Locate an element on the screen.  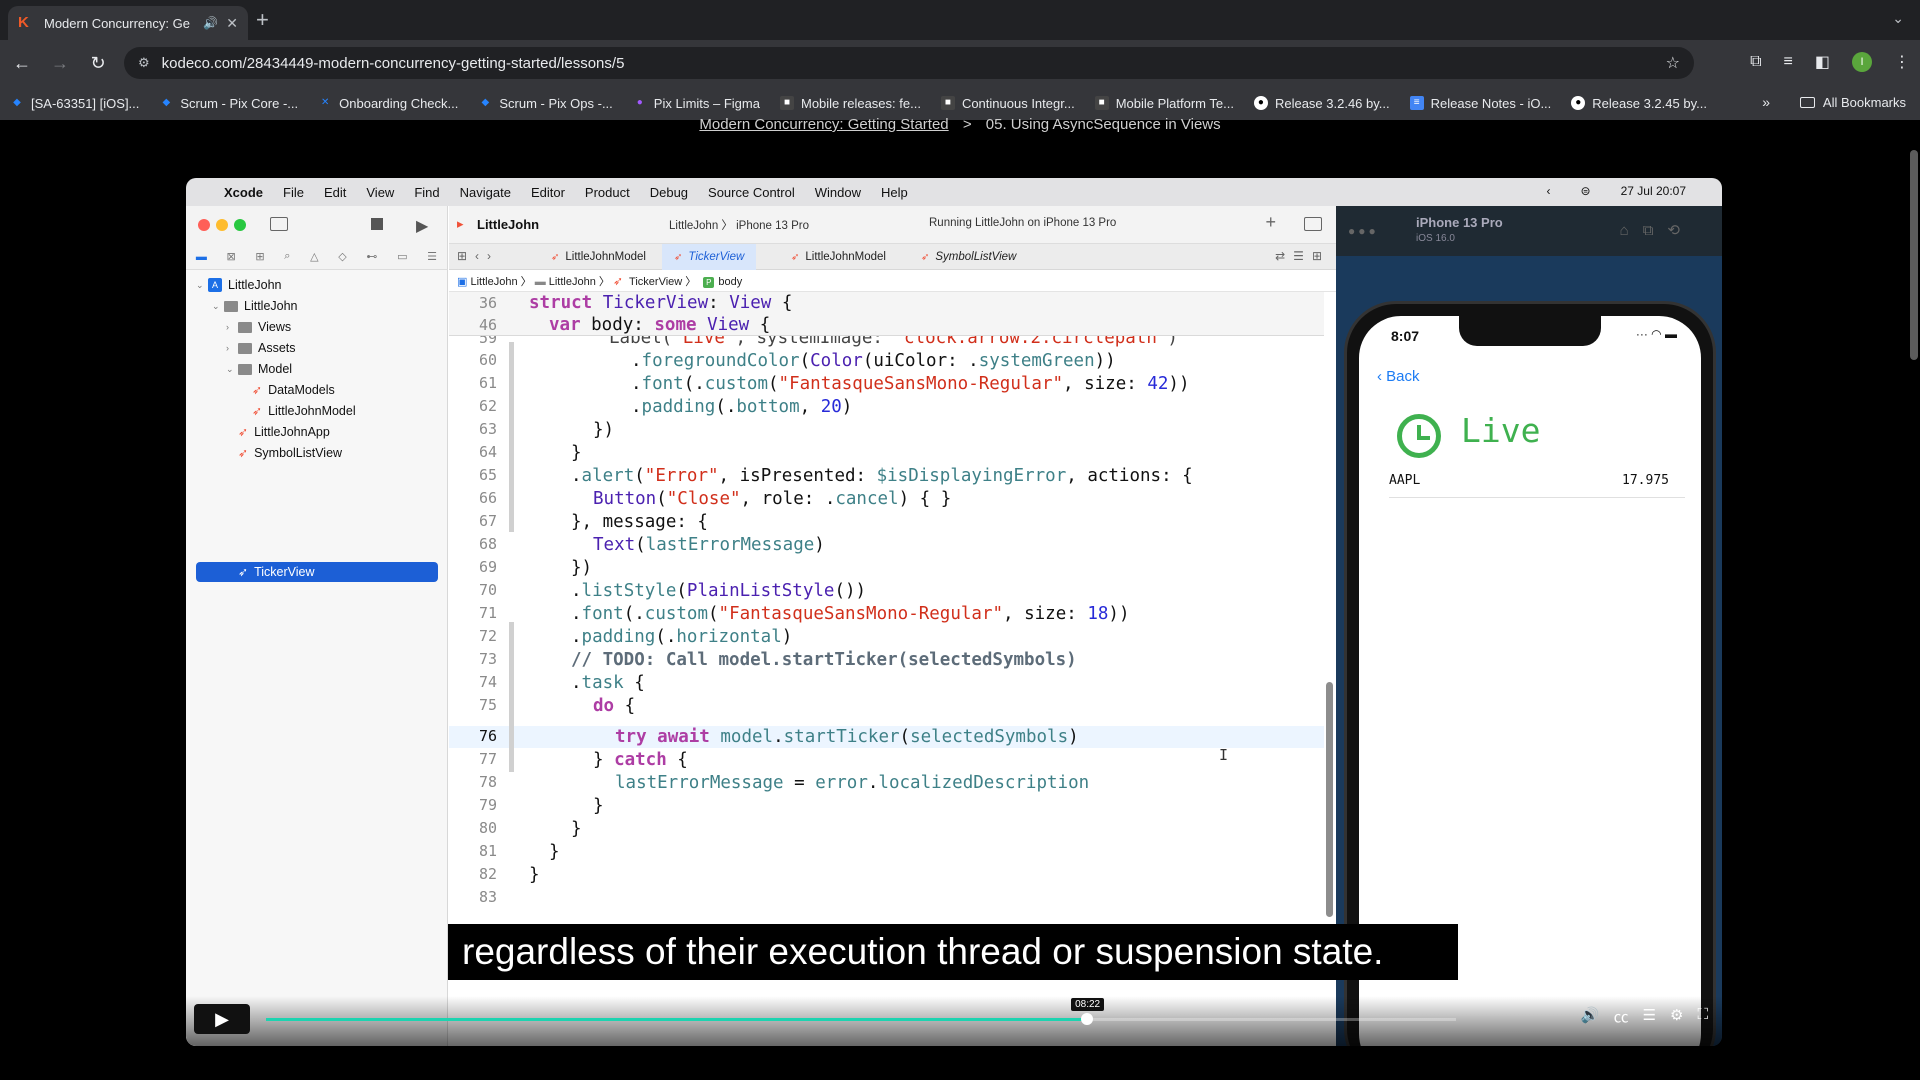
fullscreen-icon: ⛶ is located at coordinates (1702, 1016).